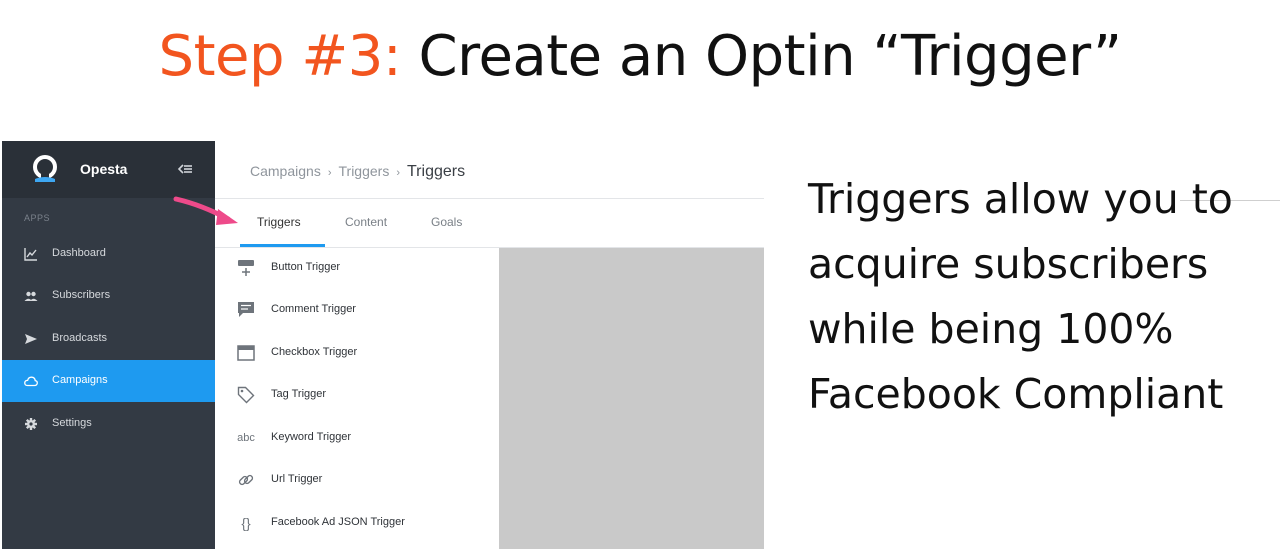 Image resolution: width=1280 pixels, height=549 pixels. I want to click on trigger-item-keyword: abc Keyword Trigger, so click(357, 439).